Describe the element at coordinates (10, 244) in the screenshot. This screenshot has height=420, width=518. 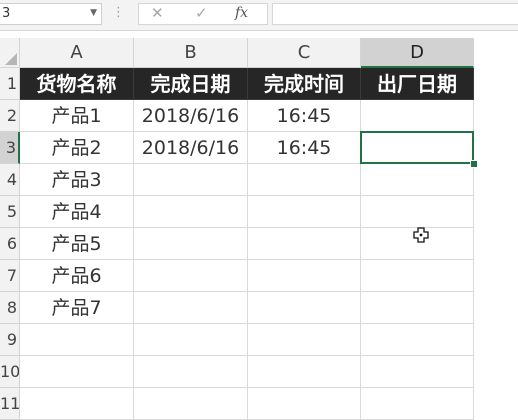
I see `row-header-6: 6` at that location.